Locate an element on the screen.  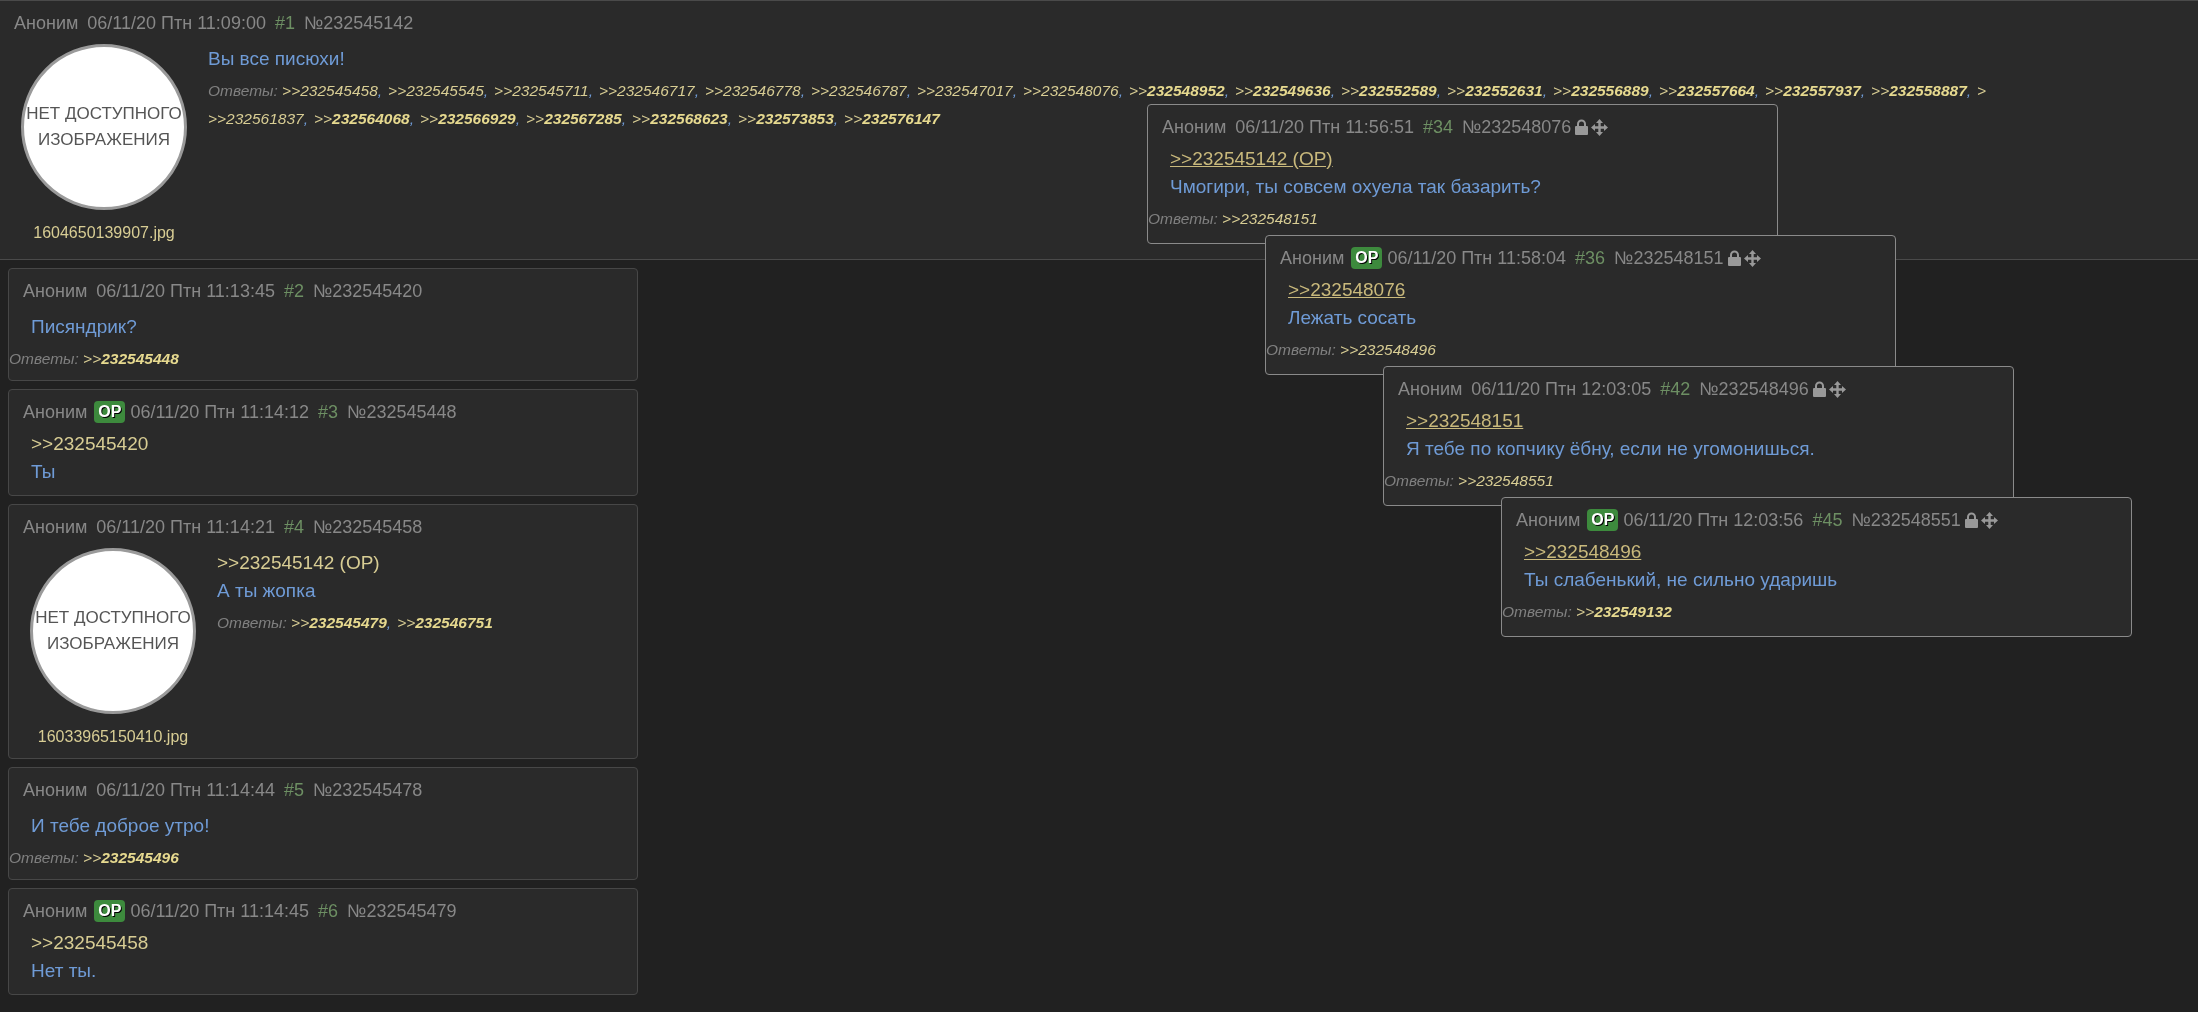
post-id-link: №232548151 is located at coordinates (1669, 258).